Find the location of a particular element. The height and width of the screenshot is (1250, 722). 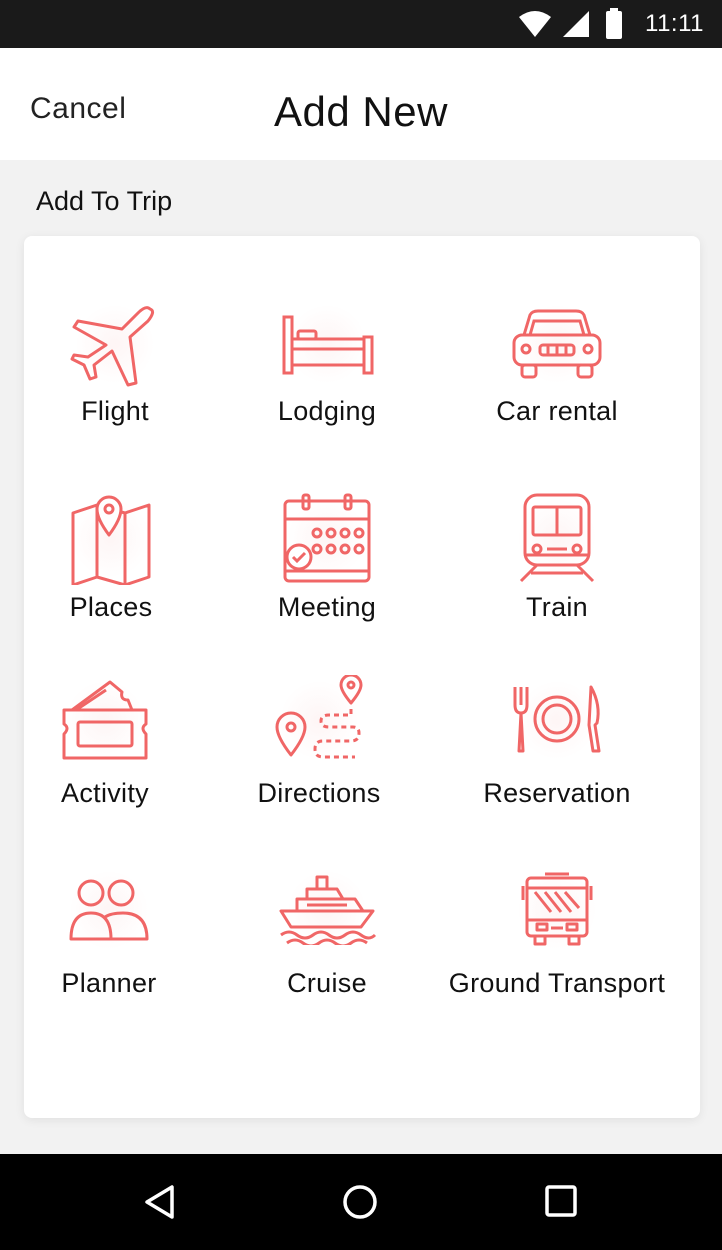

option-meeting: Meeting is located at coordinates (327, 555).